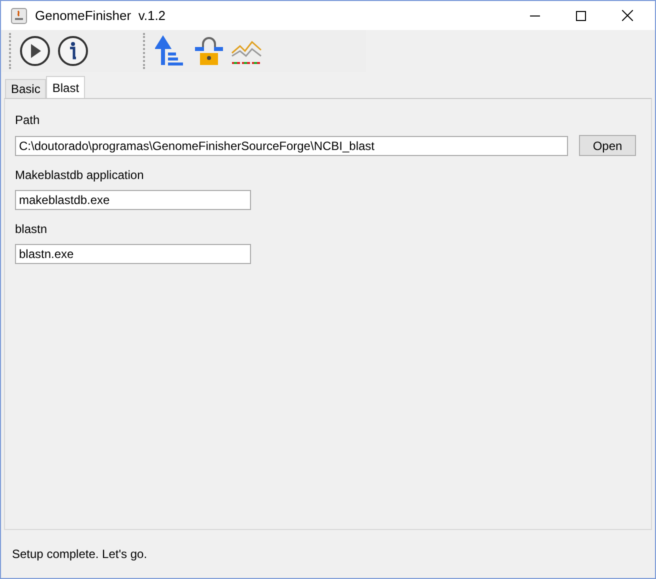 Image resolution: width=656 pixels, height=579 pixels. I want to click on info-icon, so click(73, 51).